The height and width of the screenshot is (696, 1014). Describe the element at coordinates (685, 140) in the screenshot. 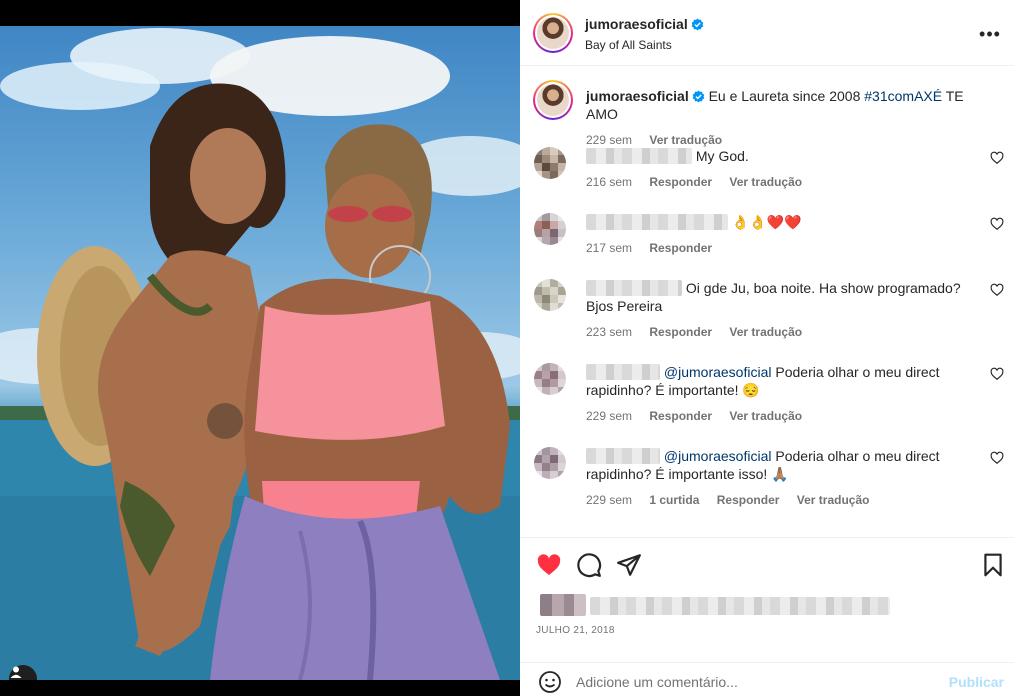

I see `caption-translate-button: Ver tradução` at that location.